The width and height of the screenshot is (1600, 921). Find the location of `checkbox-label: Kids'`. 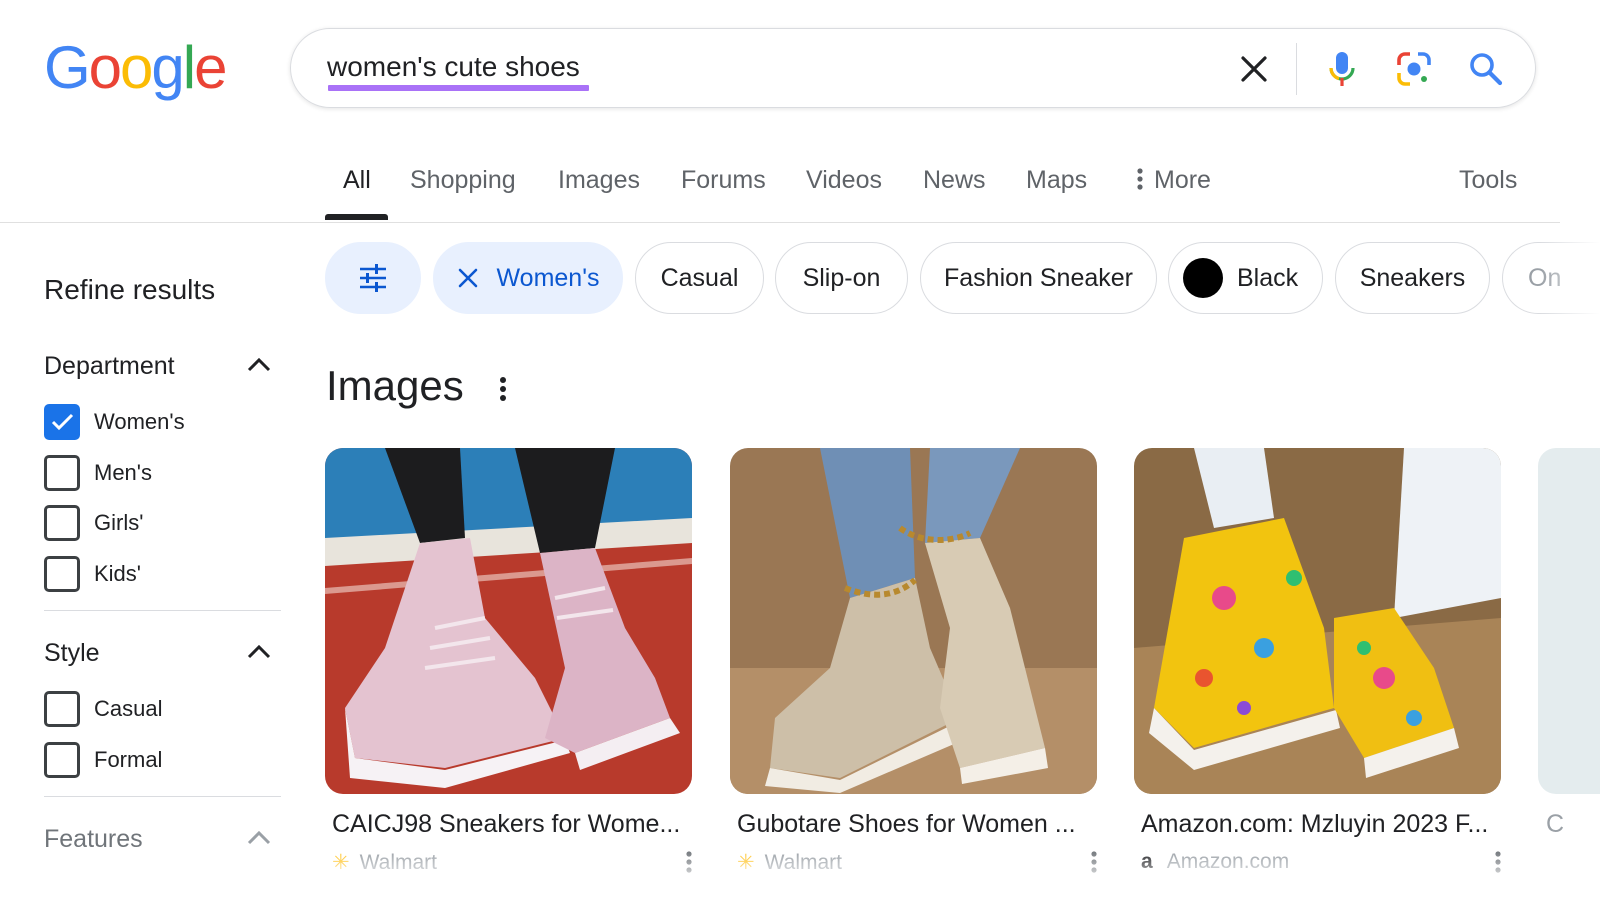

checkbox-label: Kids' is located at coordinates (117, 574).